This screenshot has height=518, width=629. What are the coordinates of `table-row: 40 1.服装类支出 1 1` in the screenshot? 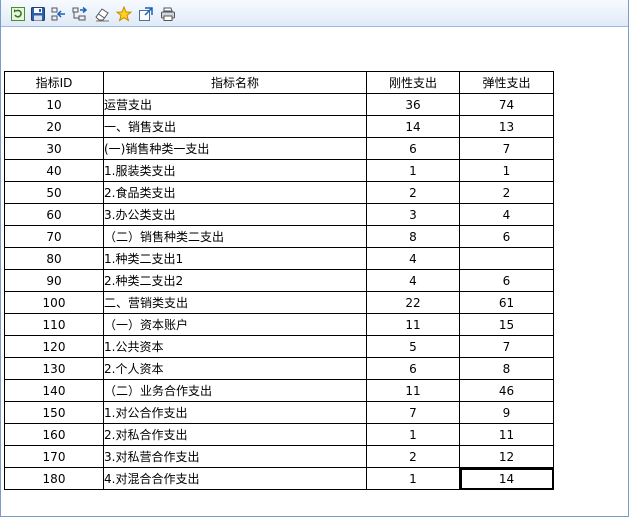 It's located at (279, 170).